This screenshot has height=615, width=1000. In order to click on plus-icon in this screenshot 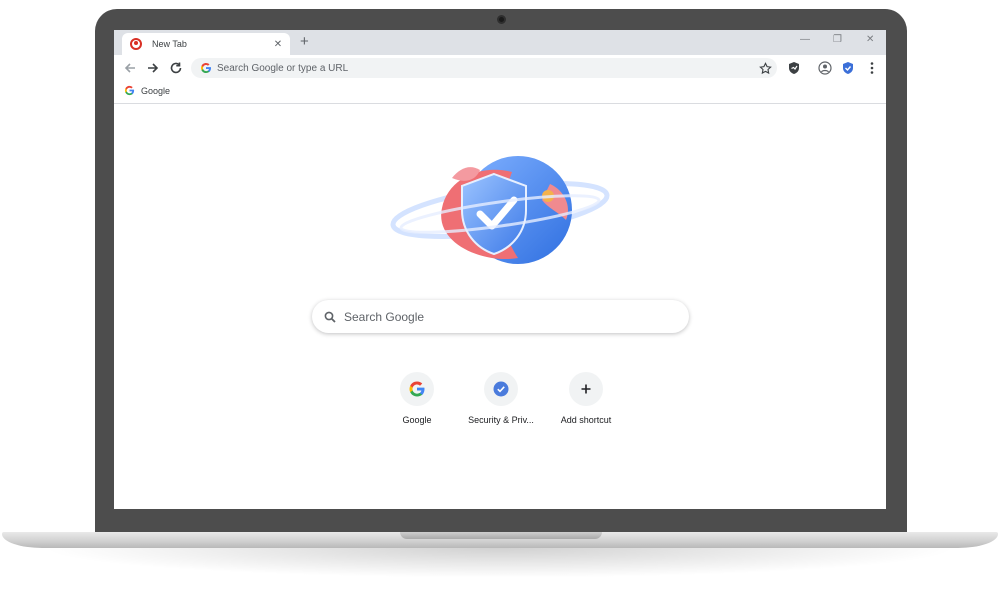, I will do `click(586, 389)`.